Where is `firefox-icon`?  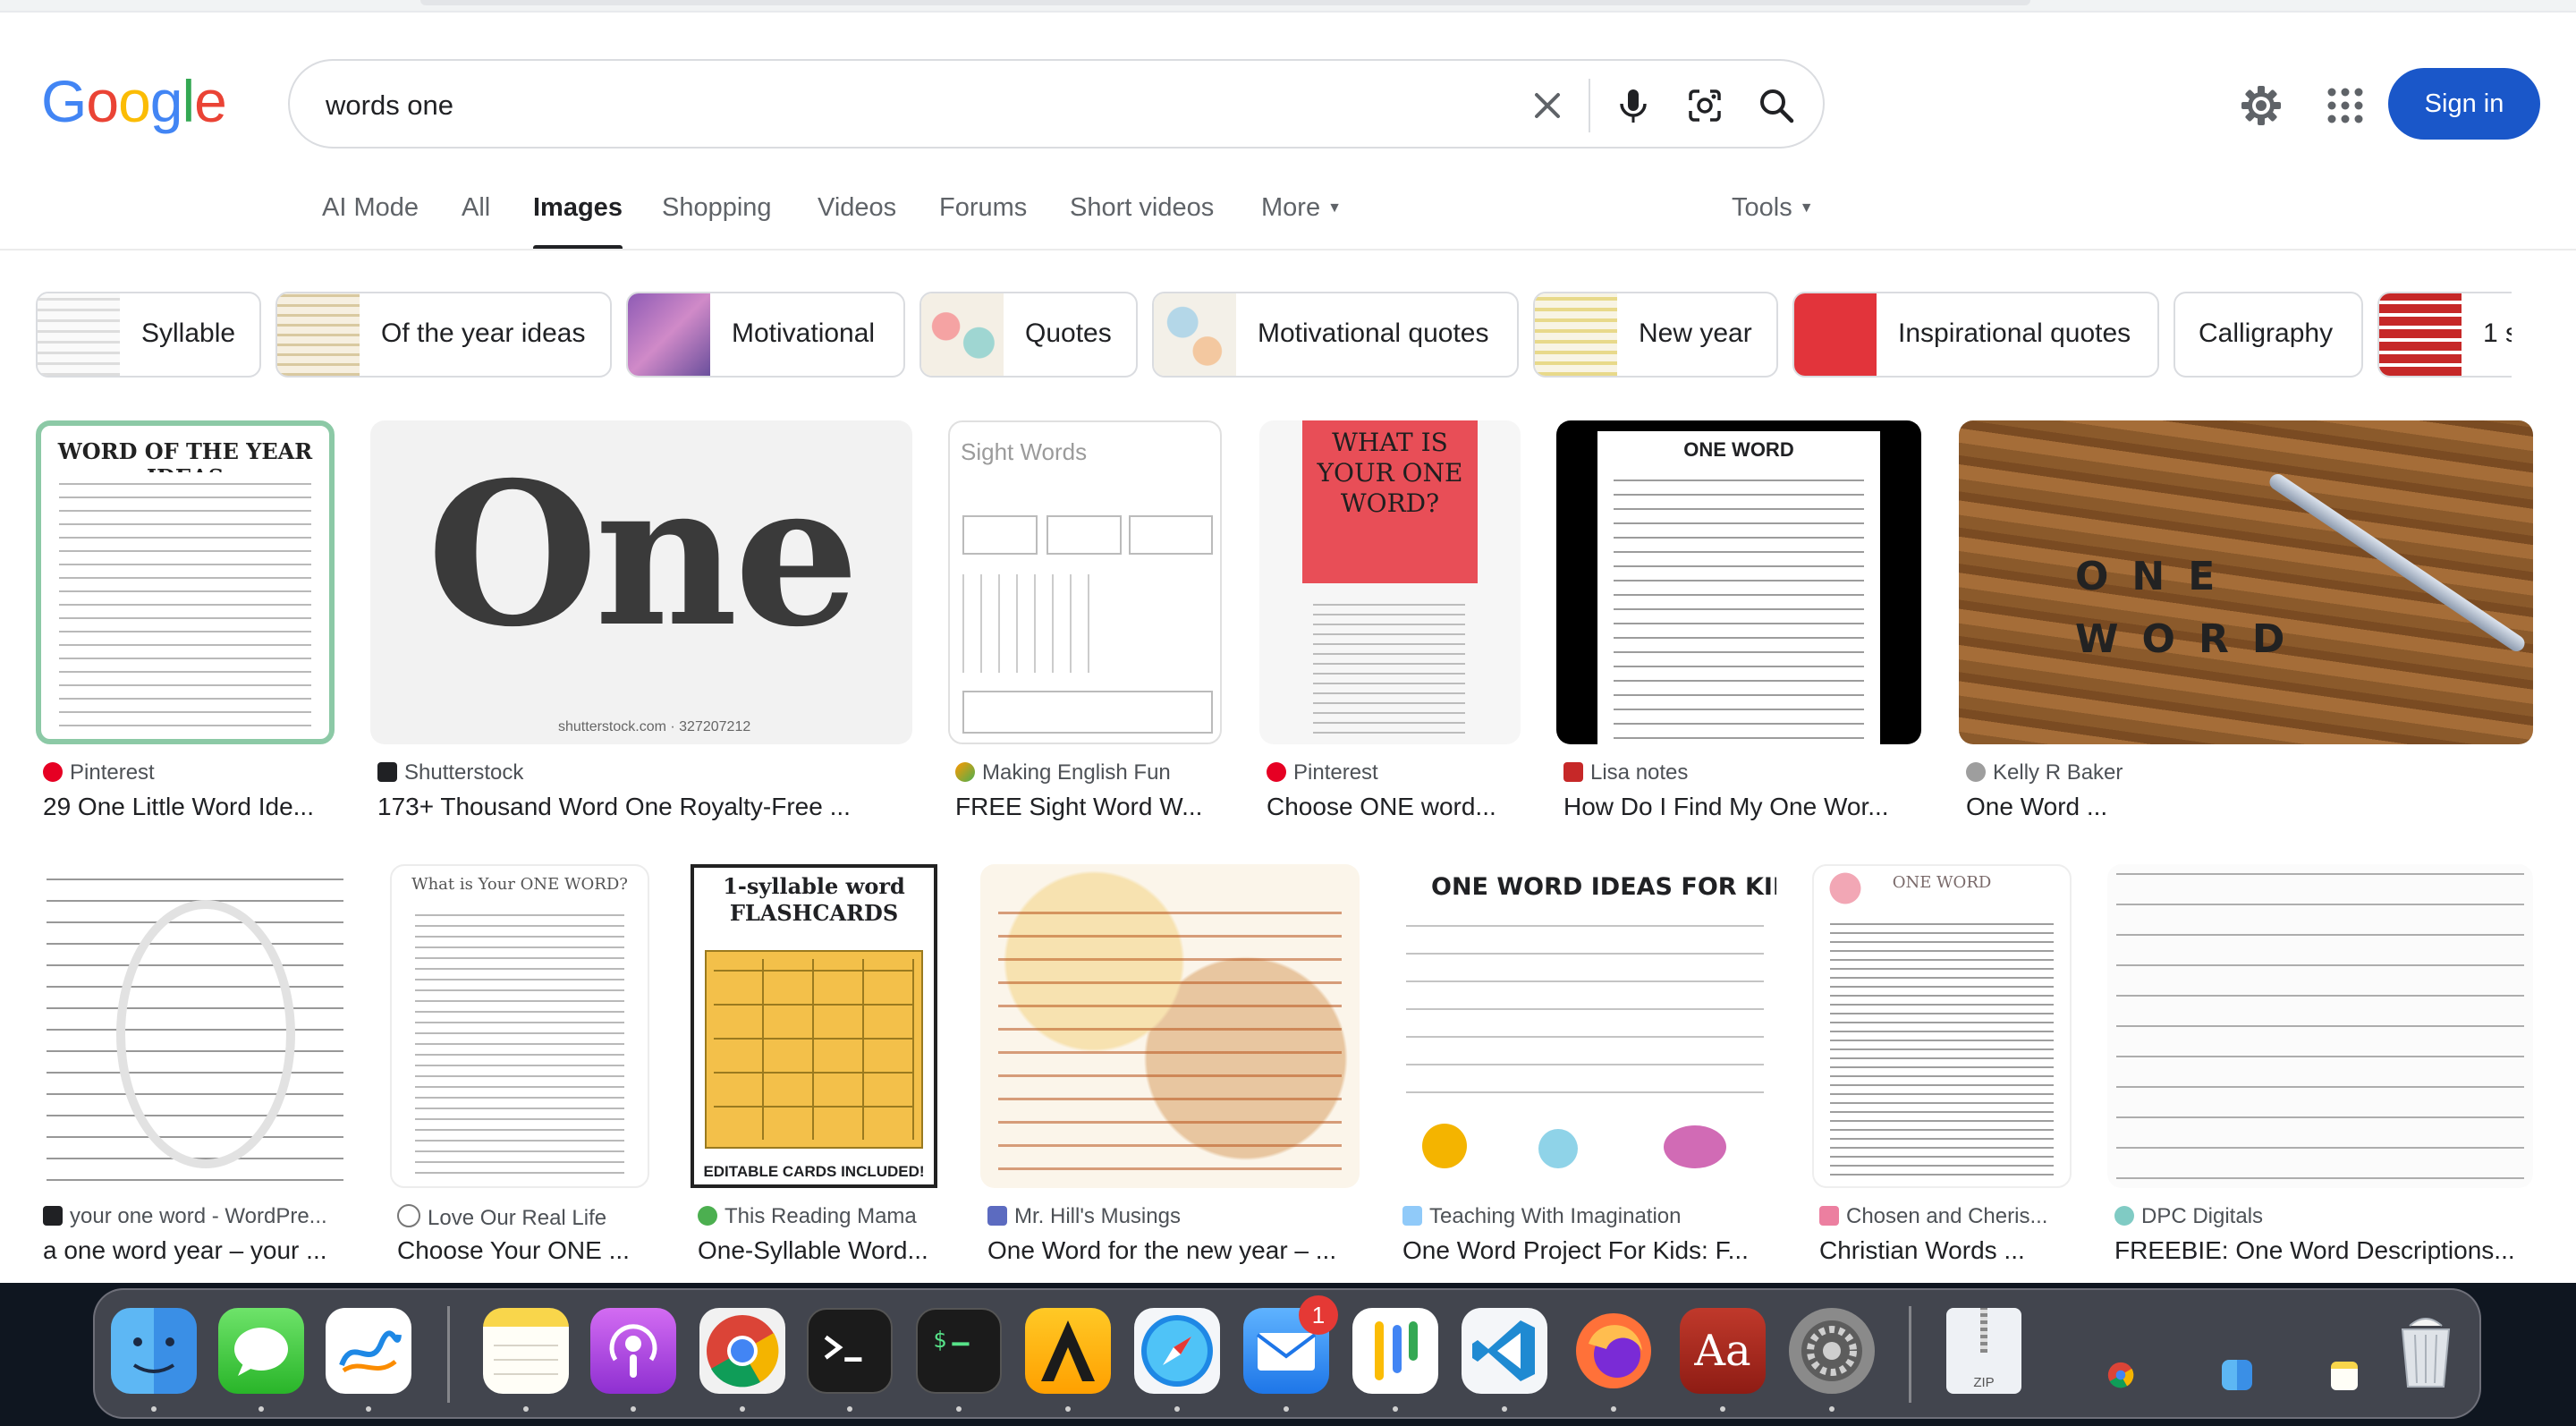 firefox-icon is located at coordinates (1614, 1351).